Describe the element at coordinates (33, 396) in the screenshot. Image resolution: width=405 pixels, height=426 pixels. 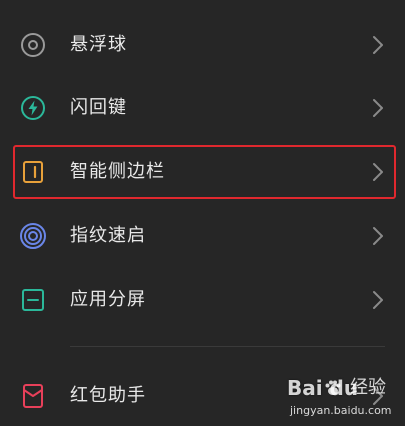
I see `red-envelope-icon` at that location.